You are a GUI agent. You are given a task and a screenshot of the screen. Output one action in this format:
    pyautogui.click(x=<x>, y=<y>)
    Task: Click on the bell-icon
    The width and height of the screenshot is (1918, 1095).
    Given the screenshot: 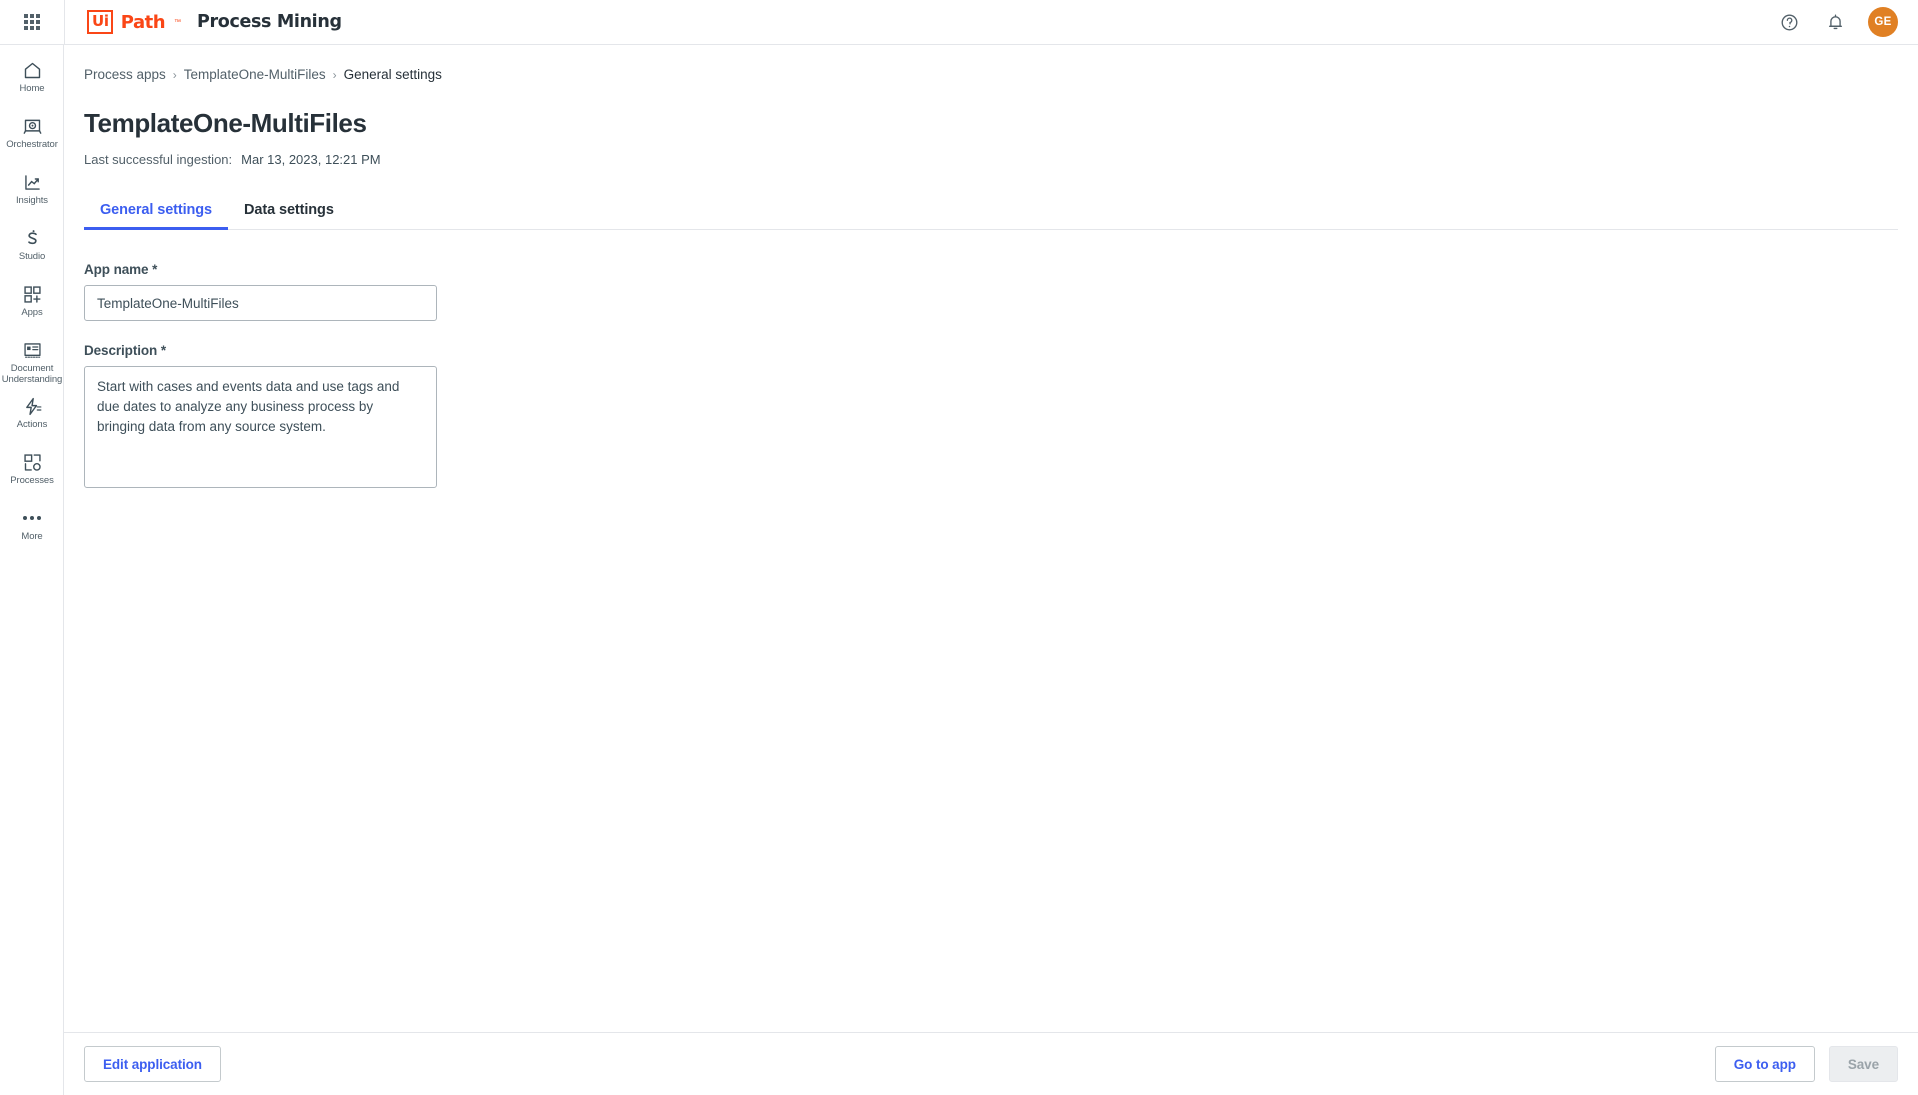 What is the action you would take?
    pyautogui.click(x=1835, y=22)
    